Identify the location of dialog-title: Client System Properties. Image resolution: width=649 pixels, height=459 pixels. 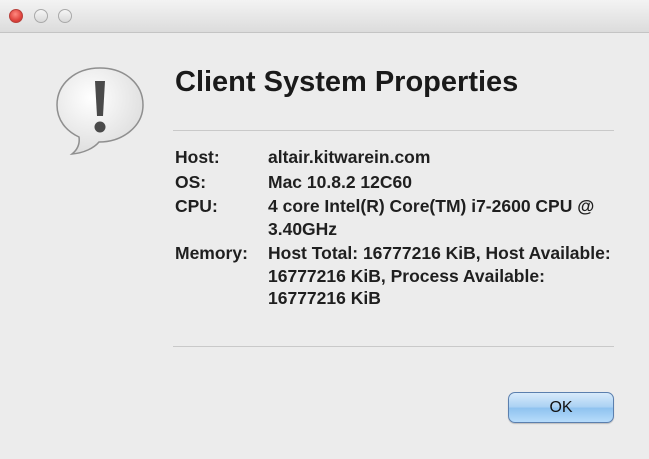
(347, 82).